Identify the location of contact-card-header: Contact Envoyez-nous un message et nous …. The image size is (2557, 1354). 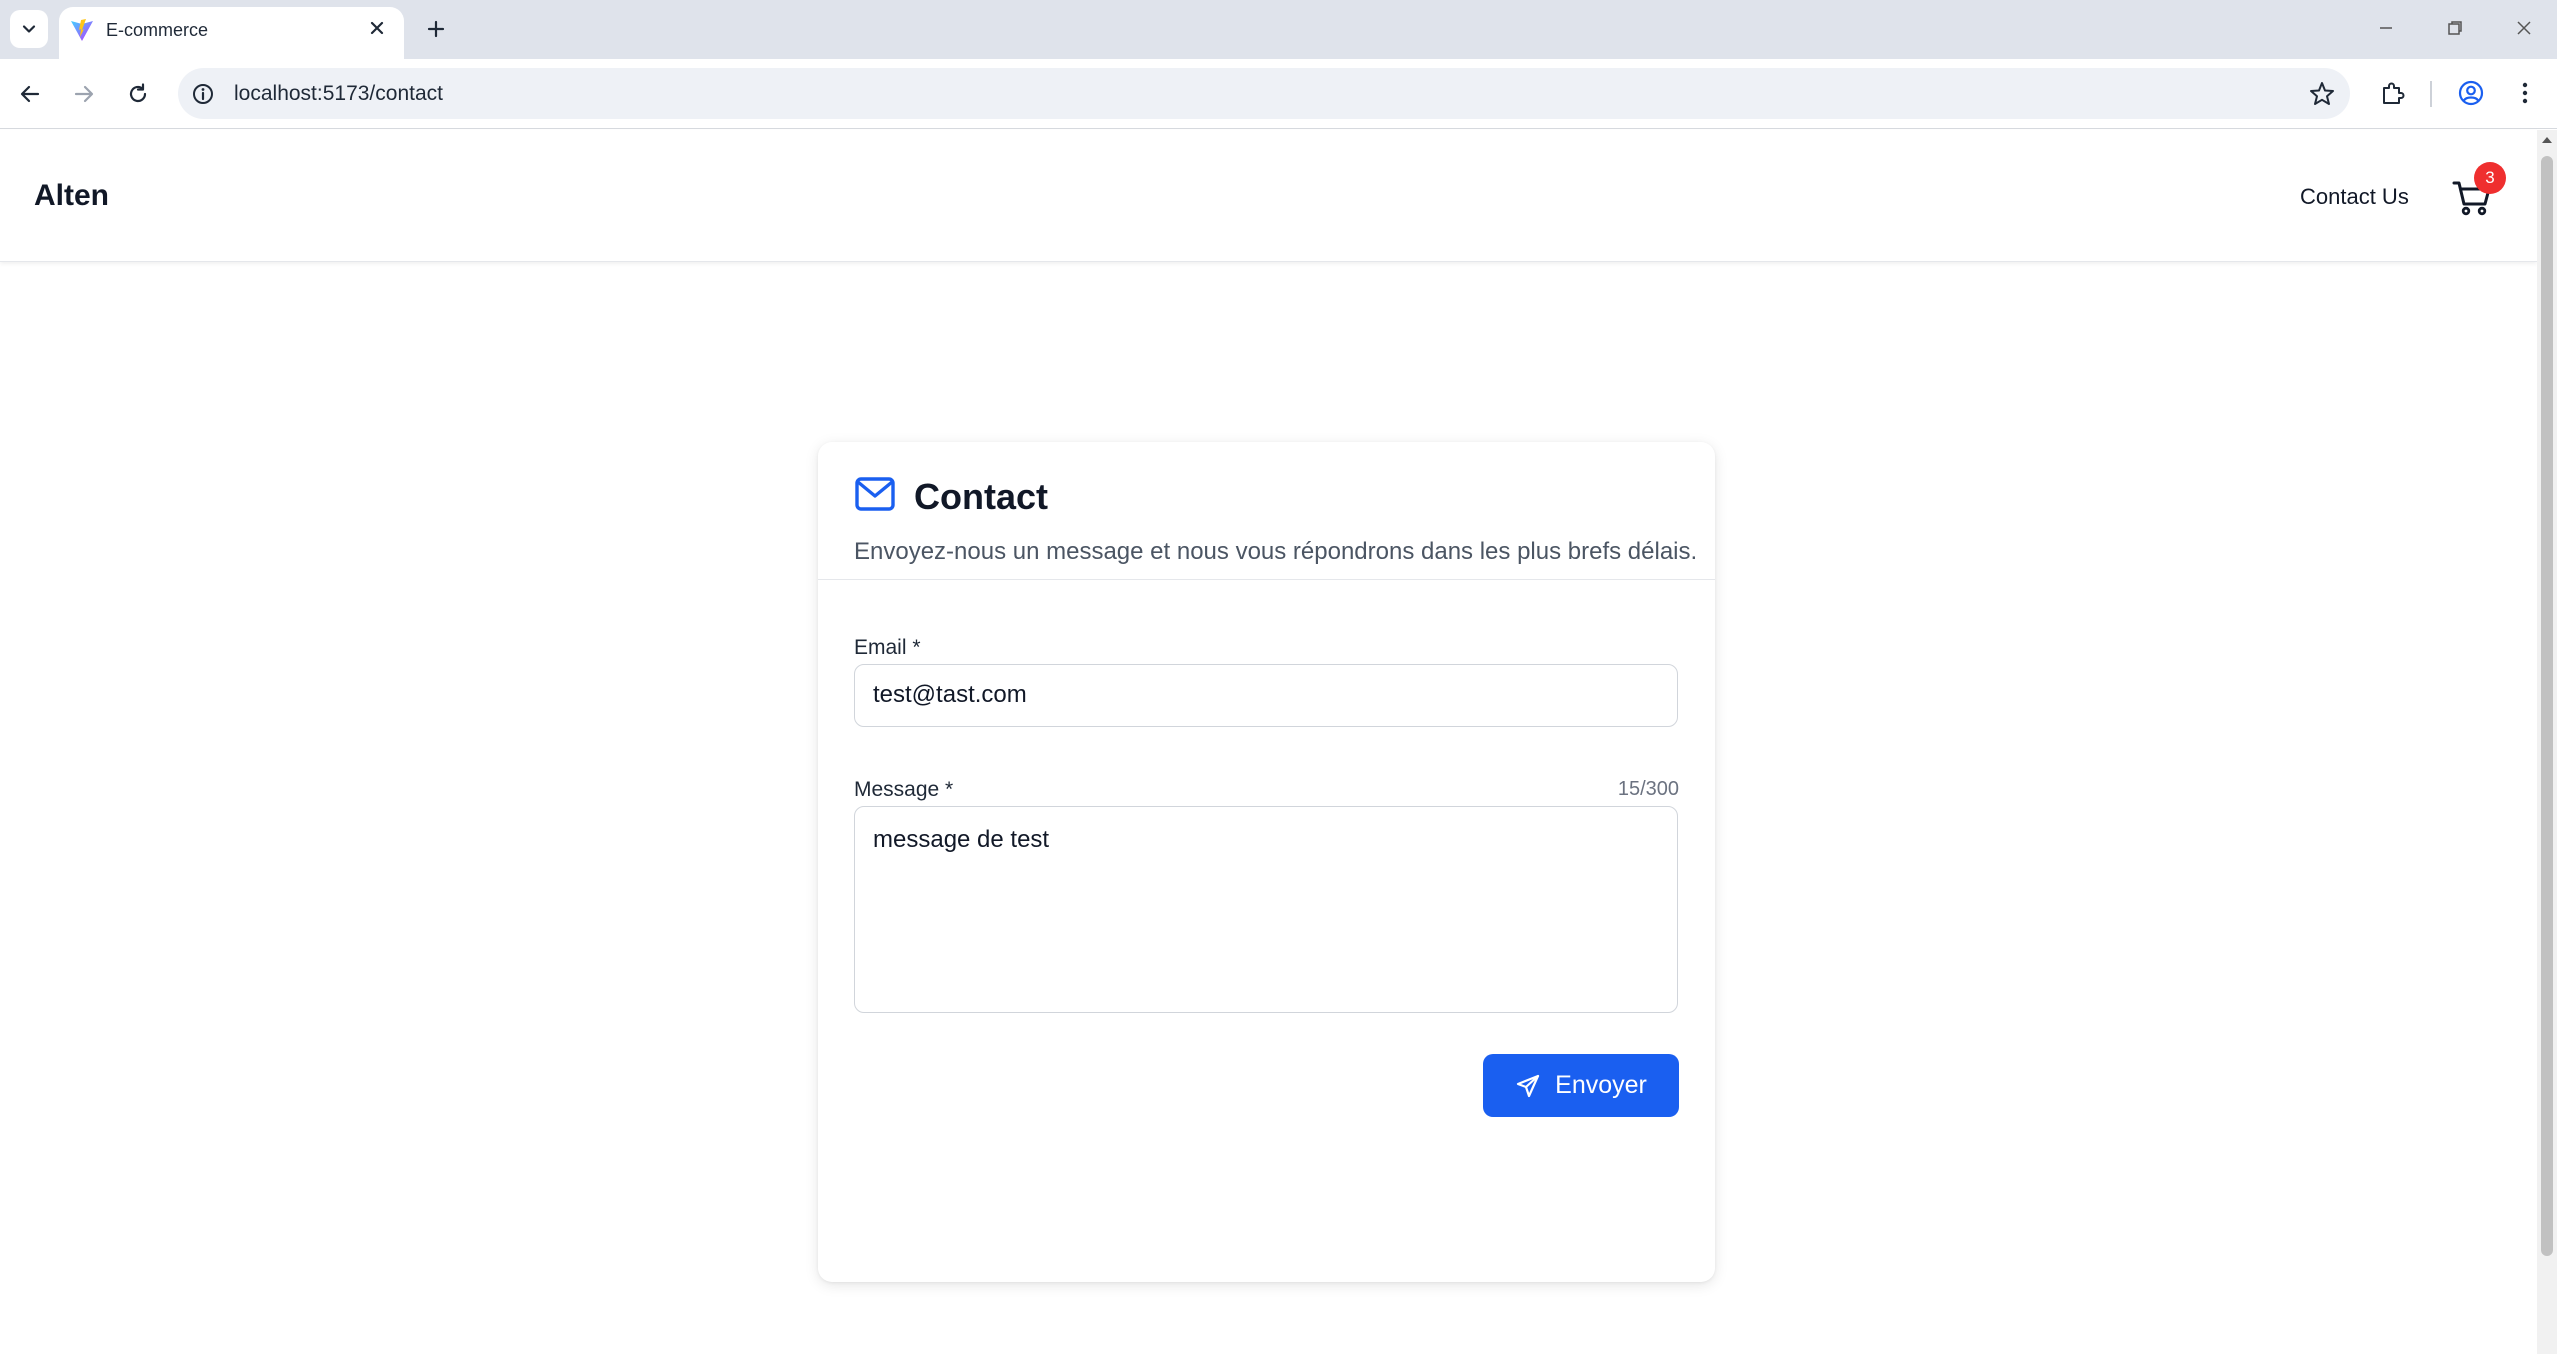
(1266, 511).